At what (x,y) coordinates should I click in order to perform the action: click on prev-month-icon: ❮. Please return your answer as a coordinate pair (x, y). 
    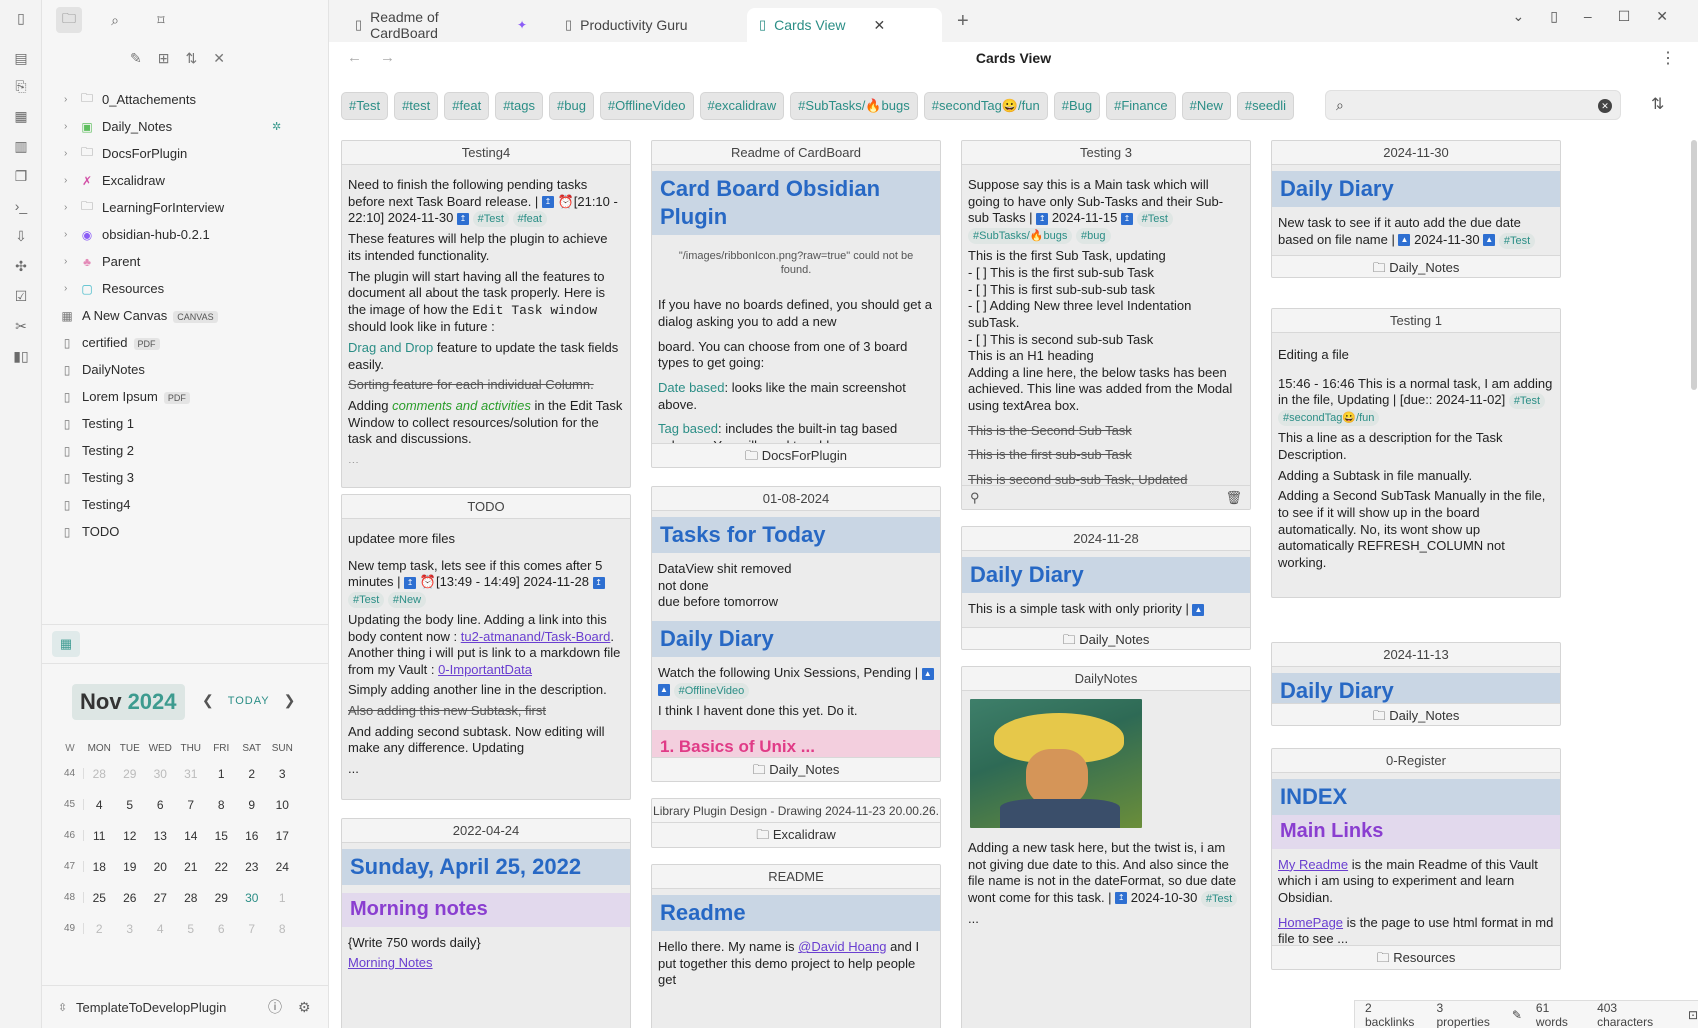
    Looking at the image, I should click on (208, 700).